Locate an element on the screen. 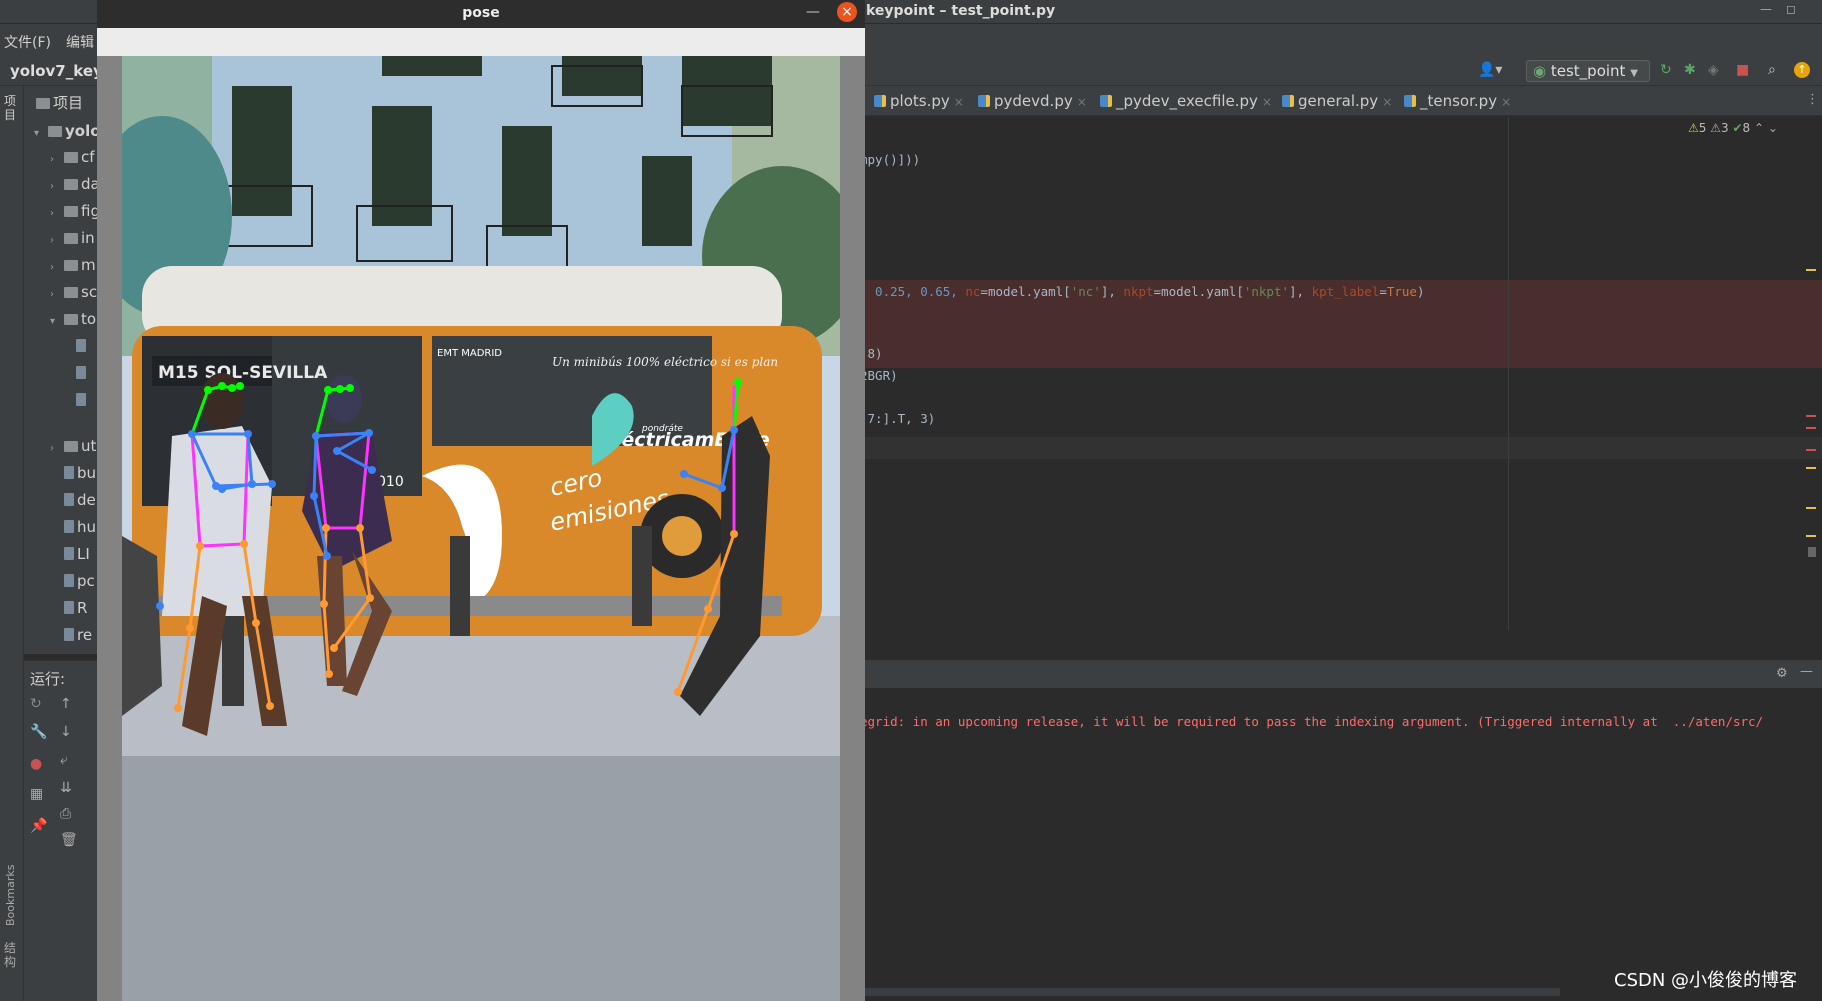 Image resolution: width=1822 pixels, height=1001 pixels. tree-item: ▾ to is located at coordinates (73, 319).